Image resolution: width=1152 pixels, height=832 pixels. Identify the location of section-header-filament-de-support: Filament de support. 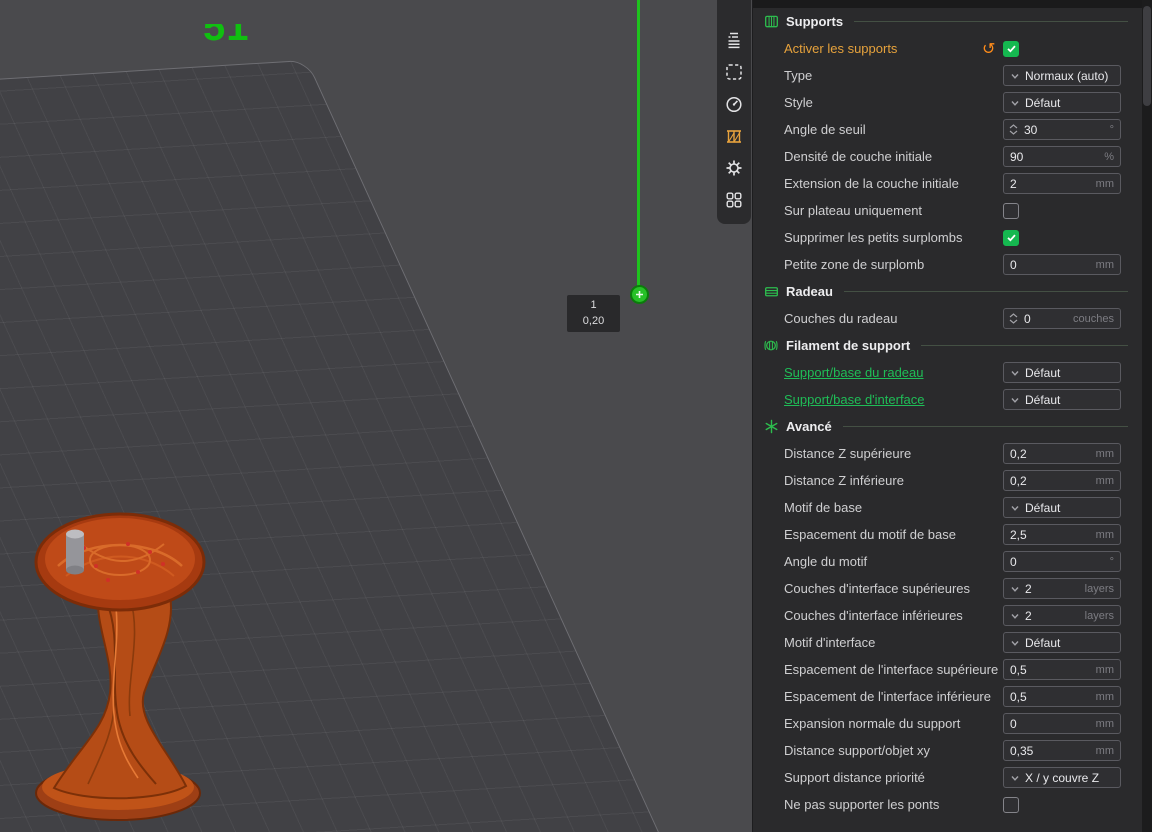
(947, 345).